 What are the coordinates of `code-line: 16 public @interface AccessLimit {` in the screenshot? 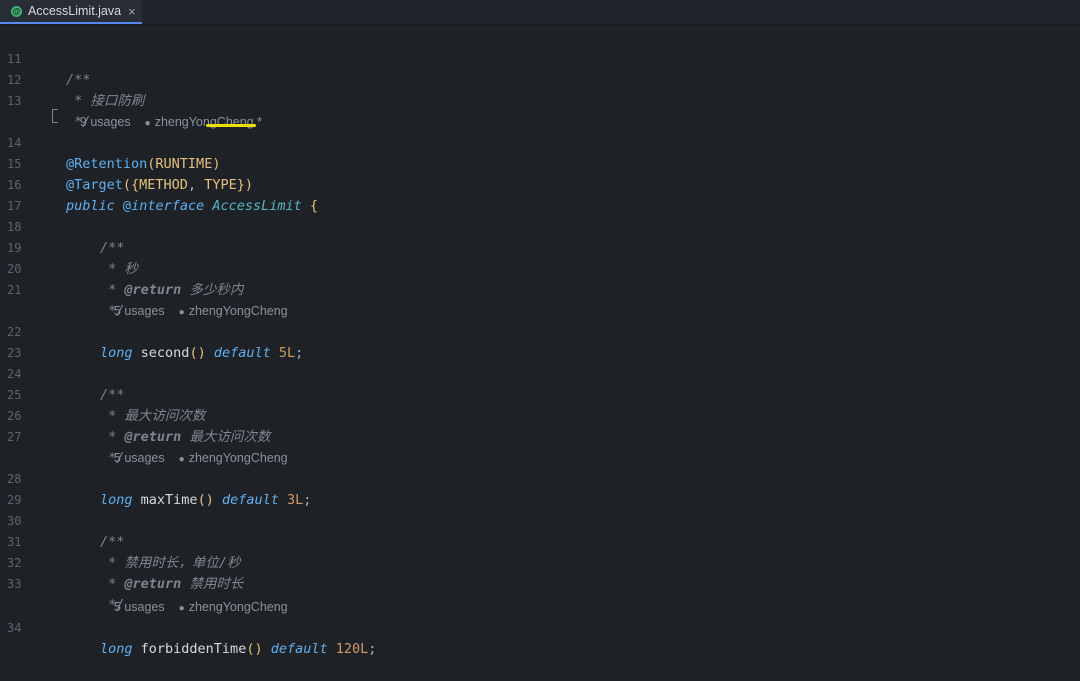 It's located at (540, 184).